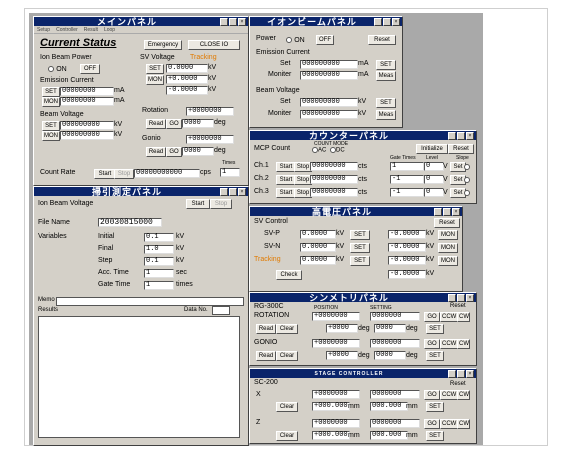  I want to click on scan-stop-button: Stop, so click(221, 204).